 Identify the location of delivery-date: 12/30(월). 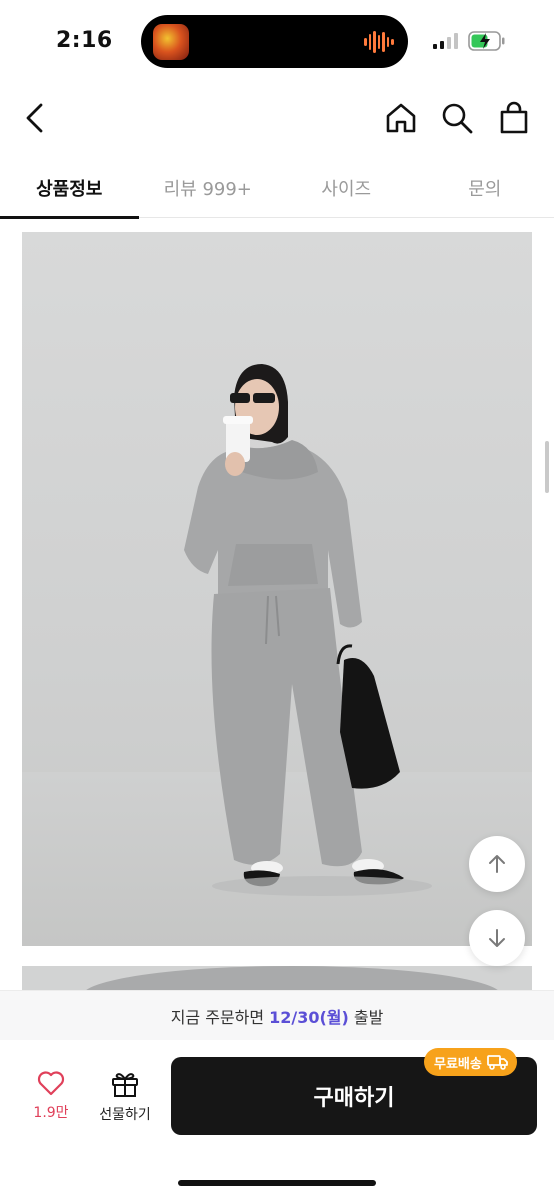
(309, 1017).